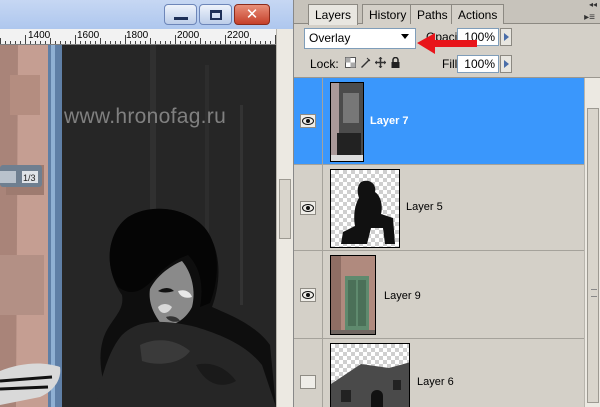 This screenshot has width=600, height=407. I want to click on document-title-bar: ✕, so click(146, 14).